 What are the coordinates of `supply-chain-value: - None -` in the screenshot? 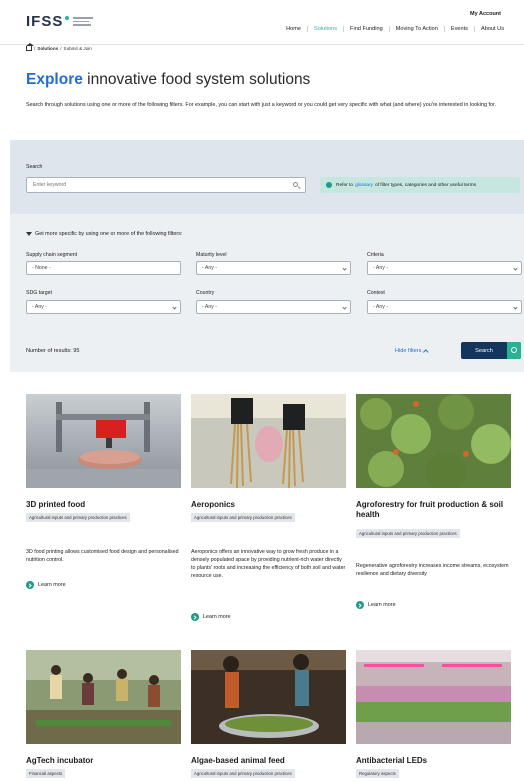 It's located at (41, 268).